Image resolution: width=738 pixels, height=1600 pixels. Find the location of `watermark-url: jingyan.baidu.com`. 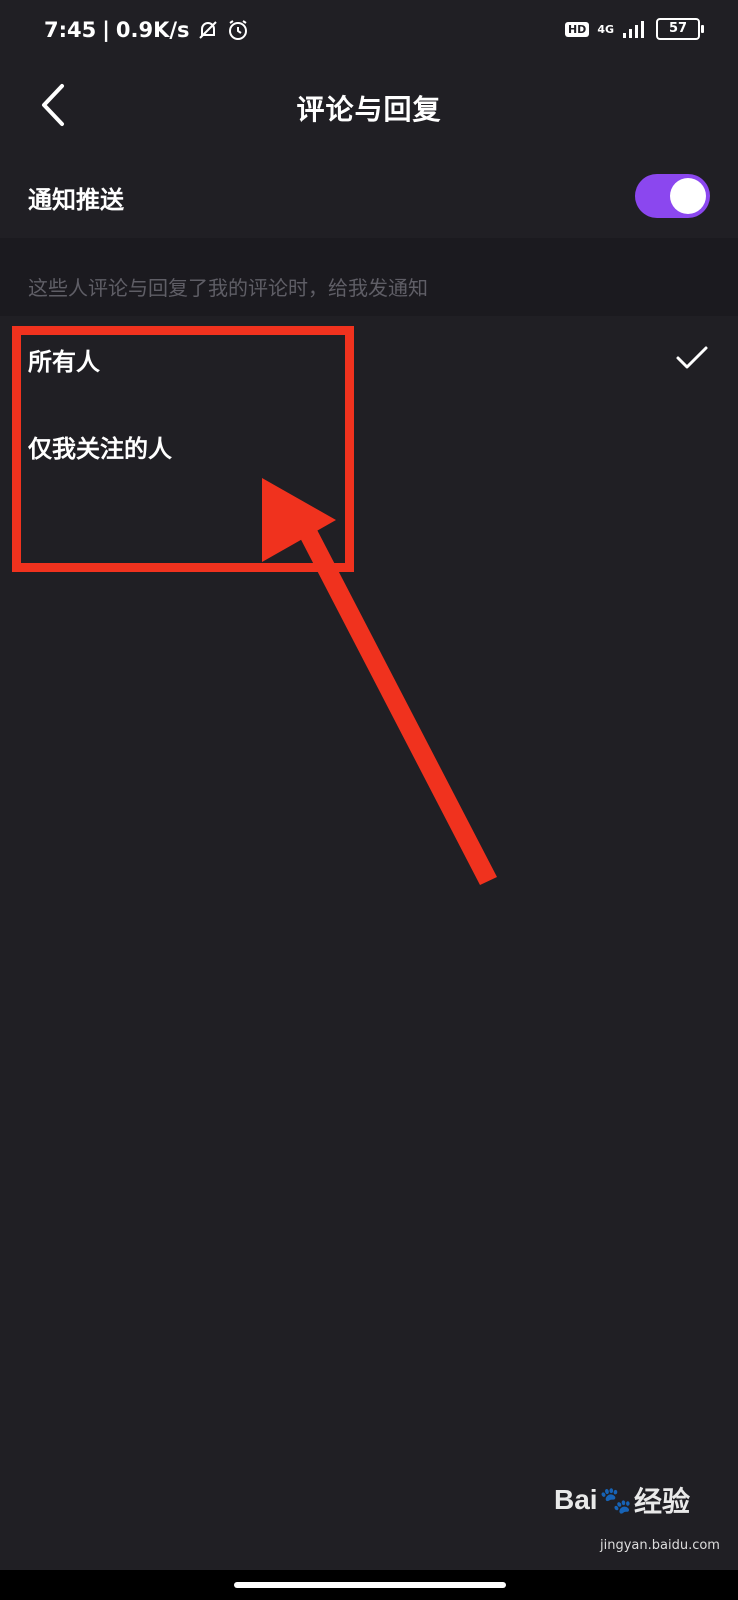

watermark-url: jingyan.baidu.com is located at coordinates (660, 1545).